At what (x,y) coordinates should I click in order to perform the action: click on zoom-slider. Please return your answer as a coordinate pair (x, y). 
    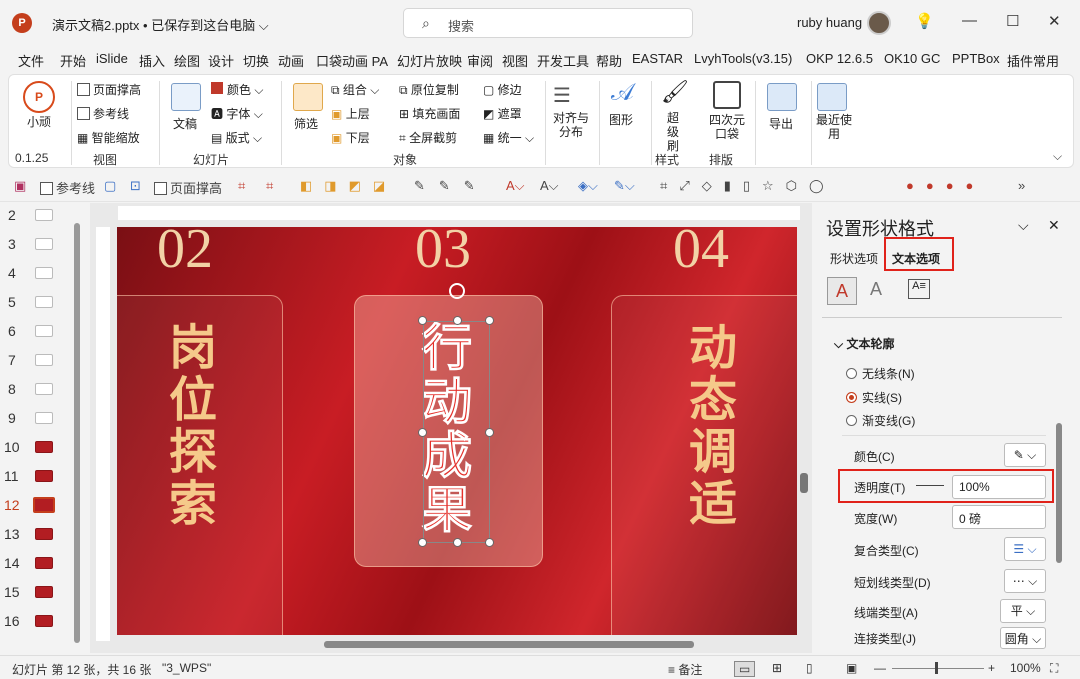
    Looking at the image, I should click on (938, 668).